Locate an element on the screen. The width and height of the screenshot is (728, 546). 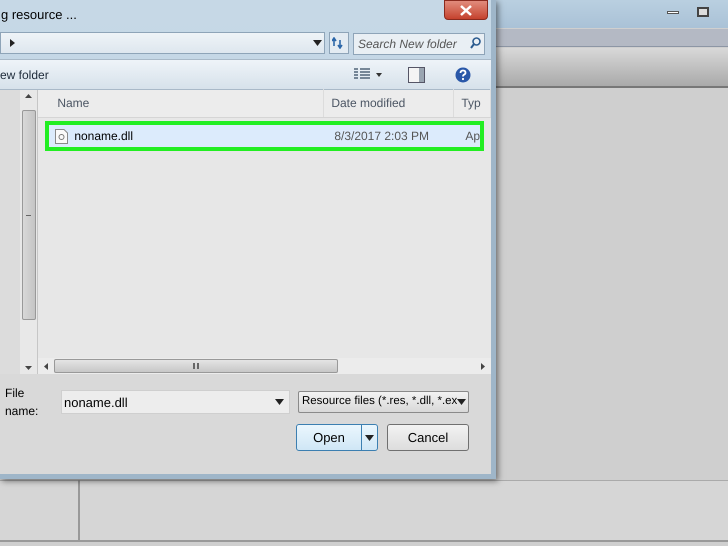
refresh-button is located at coordinates (339, 43).